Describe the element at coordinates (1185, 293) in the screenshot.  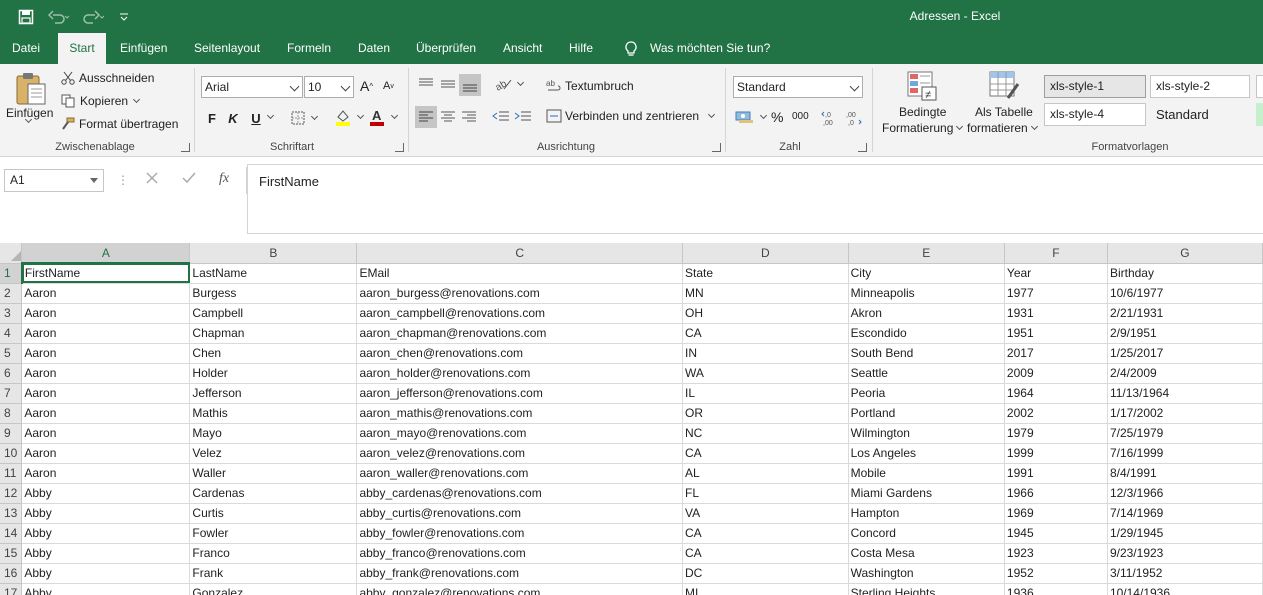
I see `cell-g2: 10/6/1977` at that location.